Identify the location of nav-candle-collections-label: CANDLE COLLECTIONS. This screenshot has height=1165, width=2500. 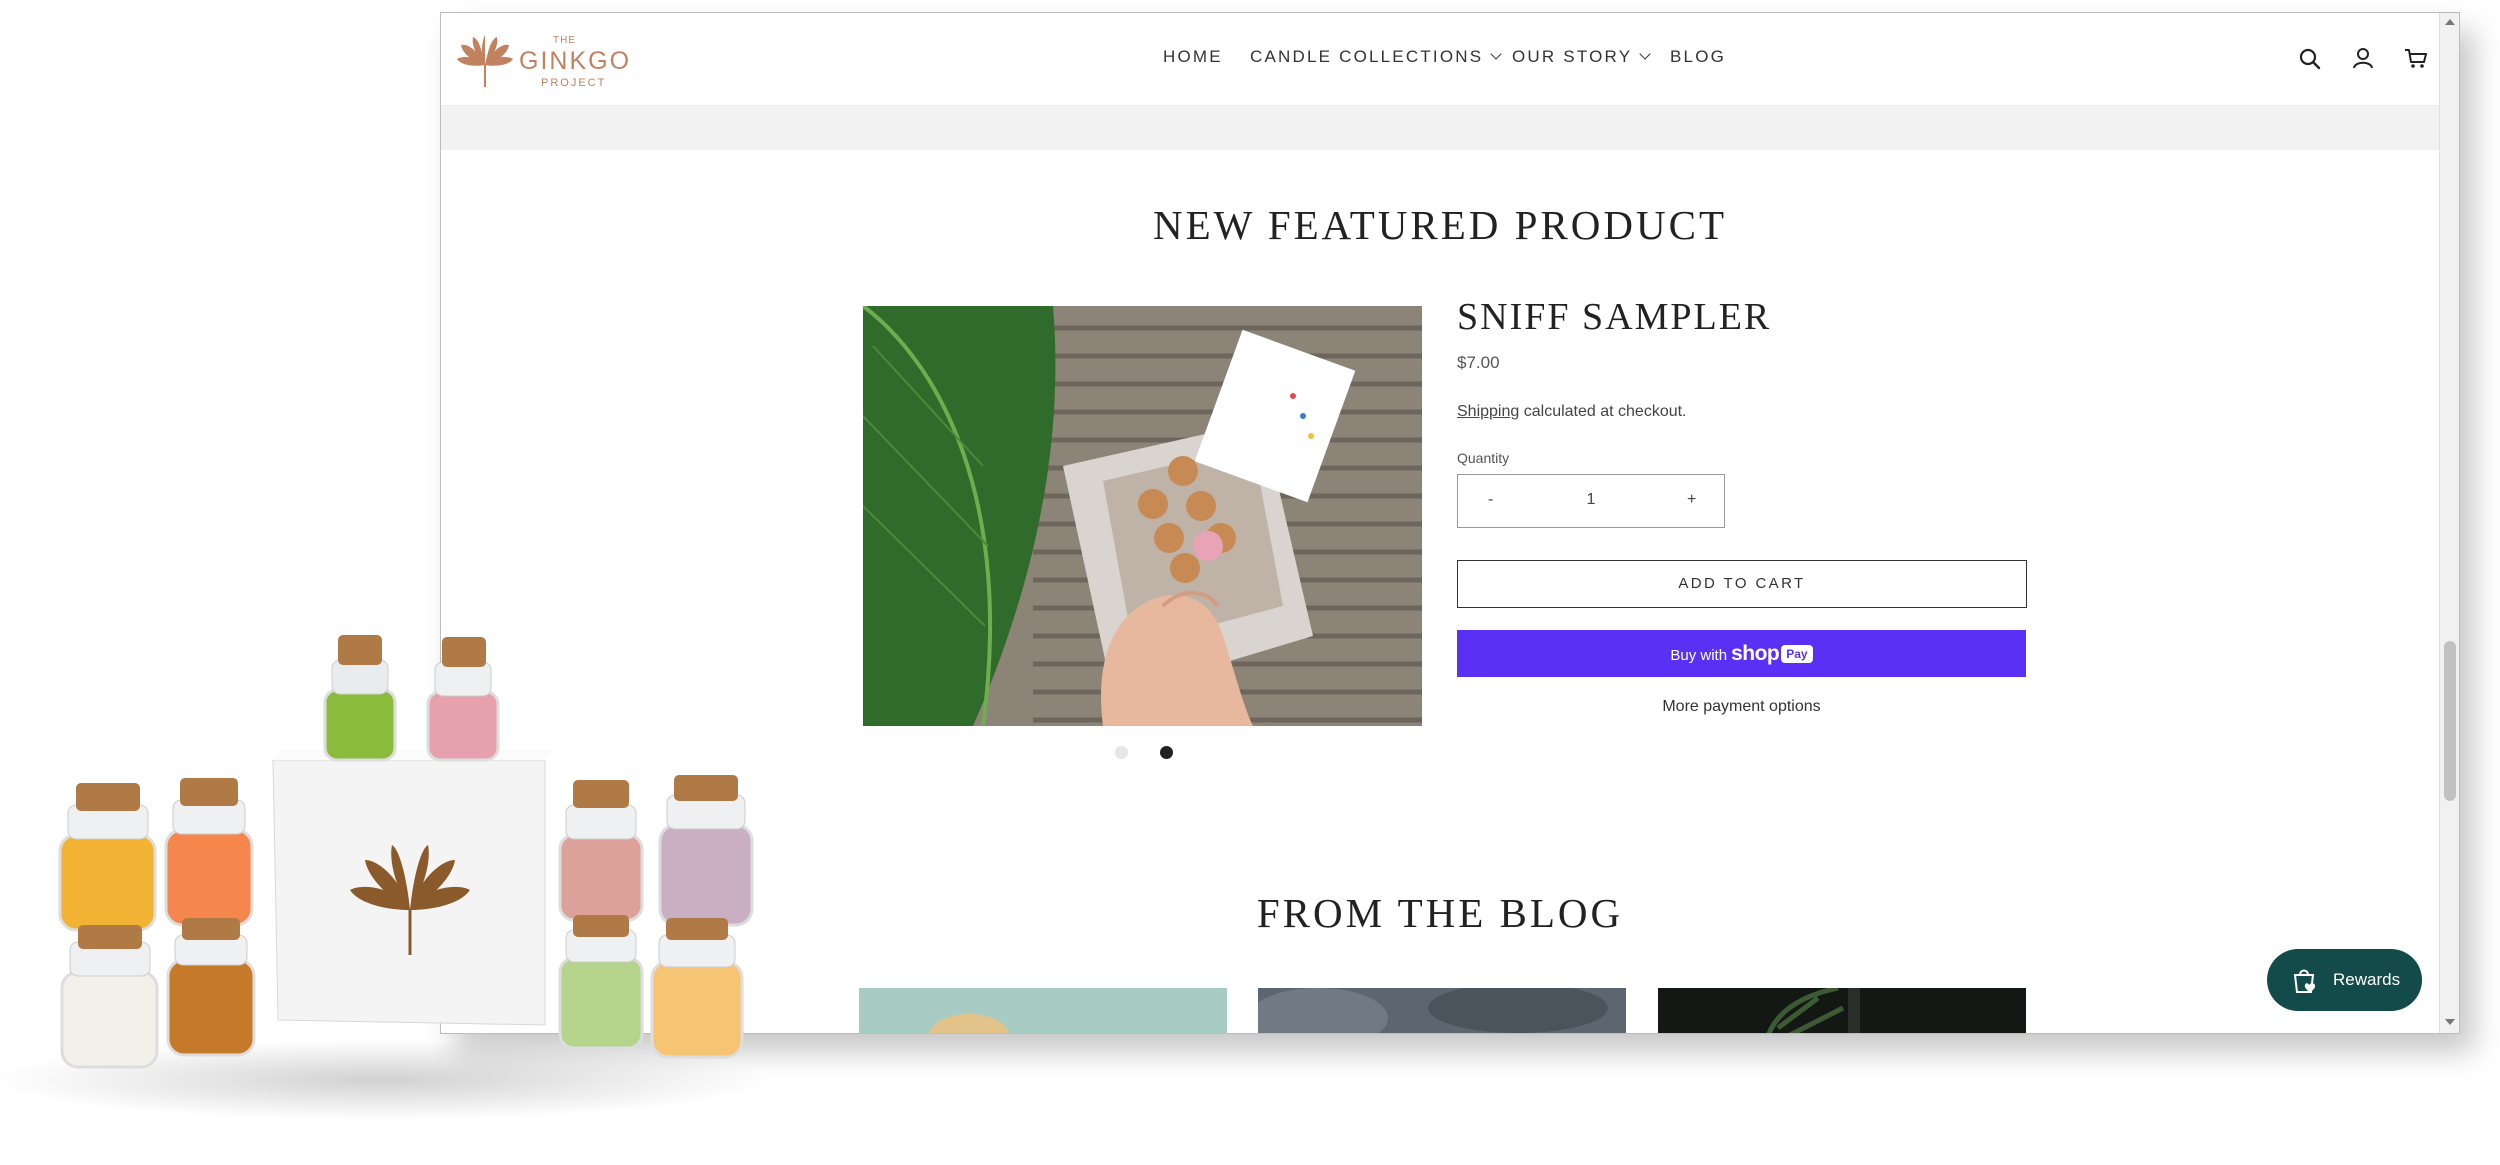
(1367, 56).